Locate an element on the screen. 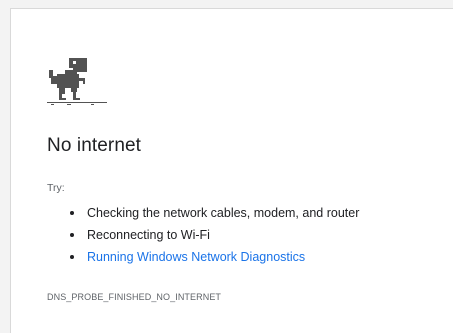 The image size is (453, 333). network-diagnostics-link: Running Windows Network Diagnostics is located at coordinates (196, 257).